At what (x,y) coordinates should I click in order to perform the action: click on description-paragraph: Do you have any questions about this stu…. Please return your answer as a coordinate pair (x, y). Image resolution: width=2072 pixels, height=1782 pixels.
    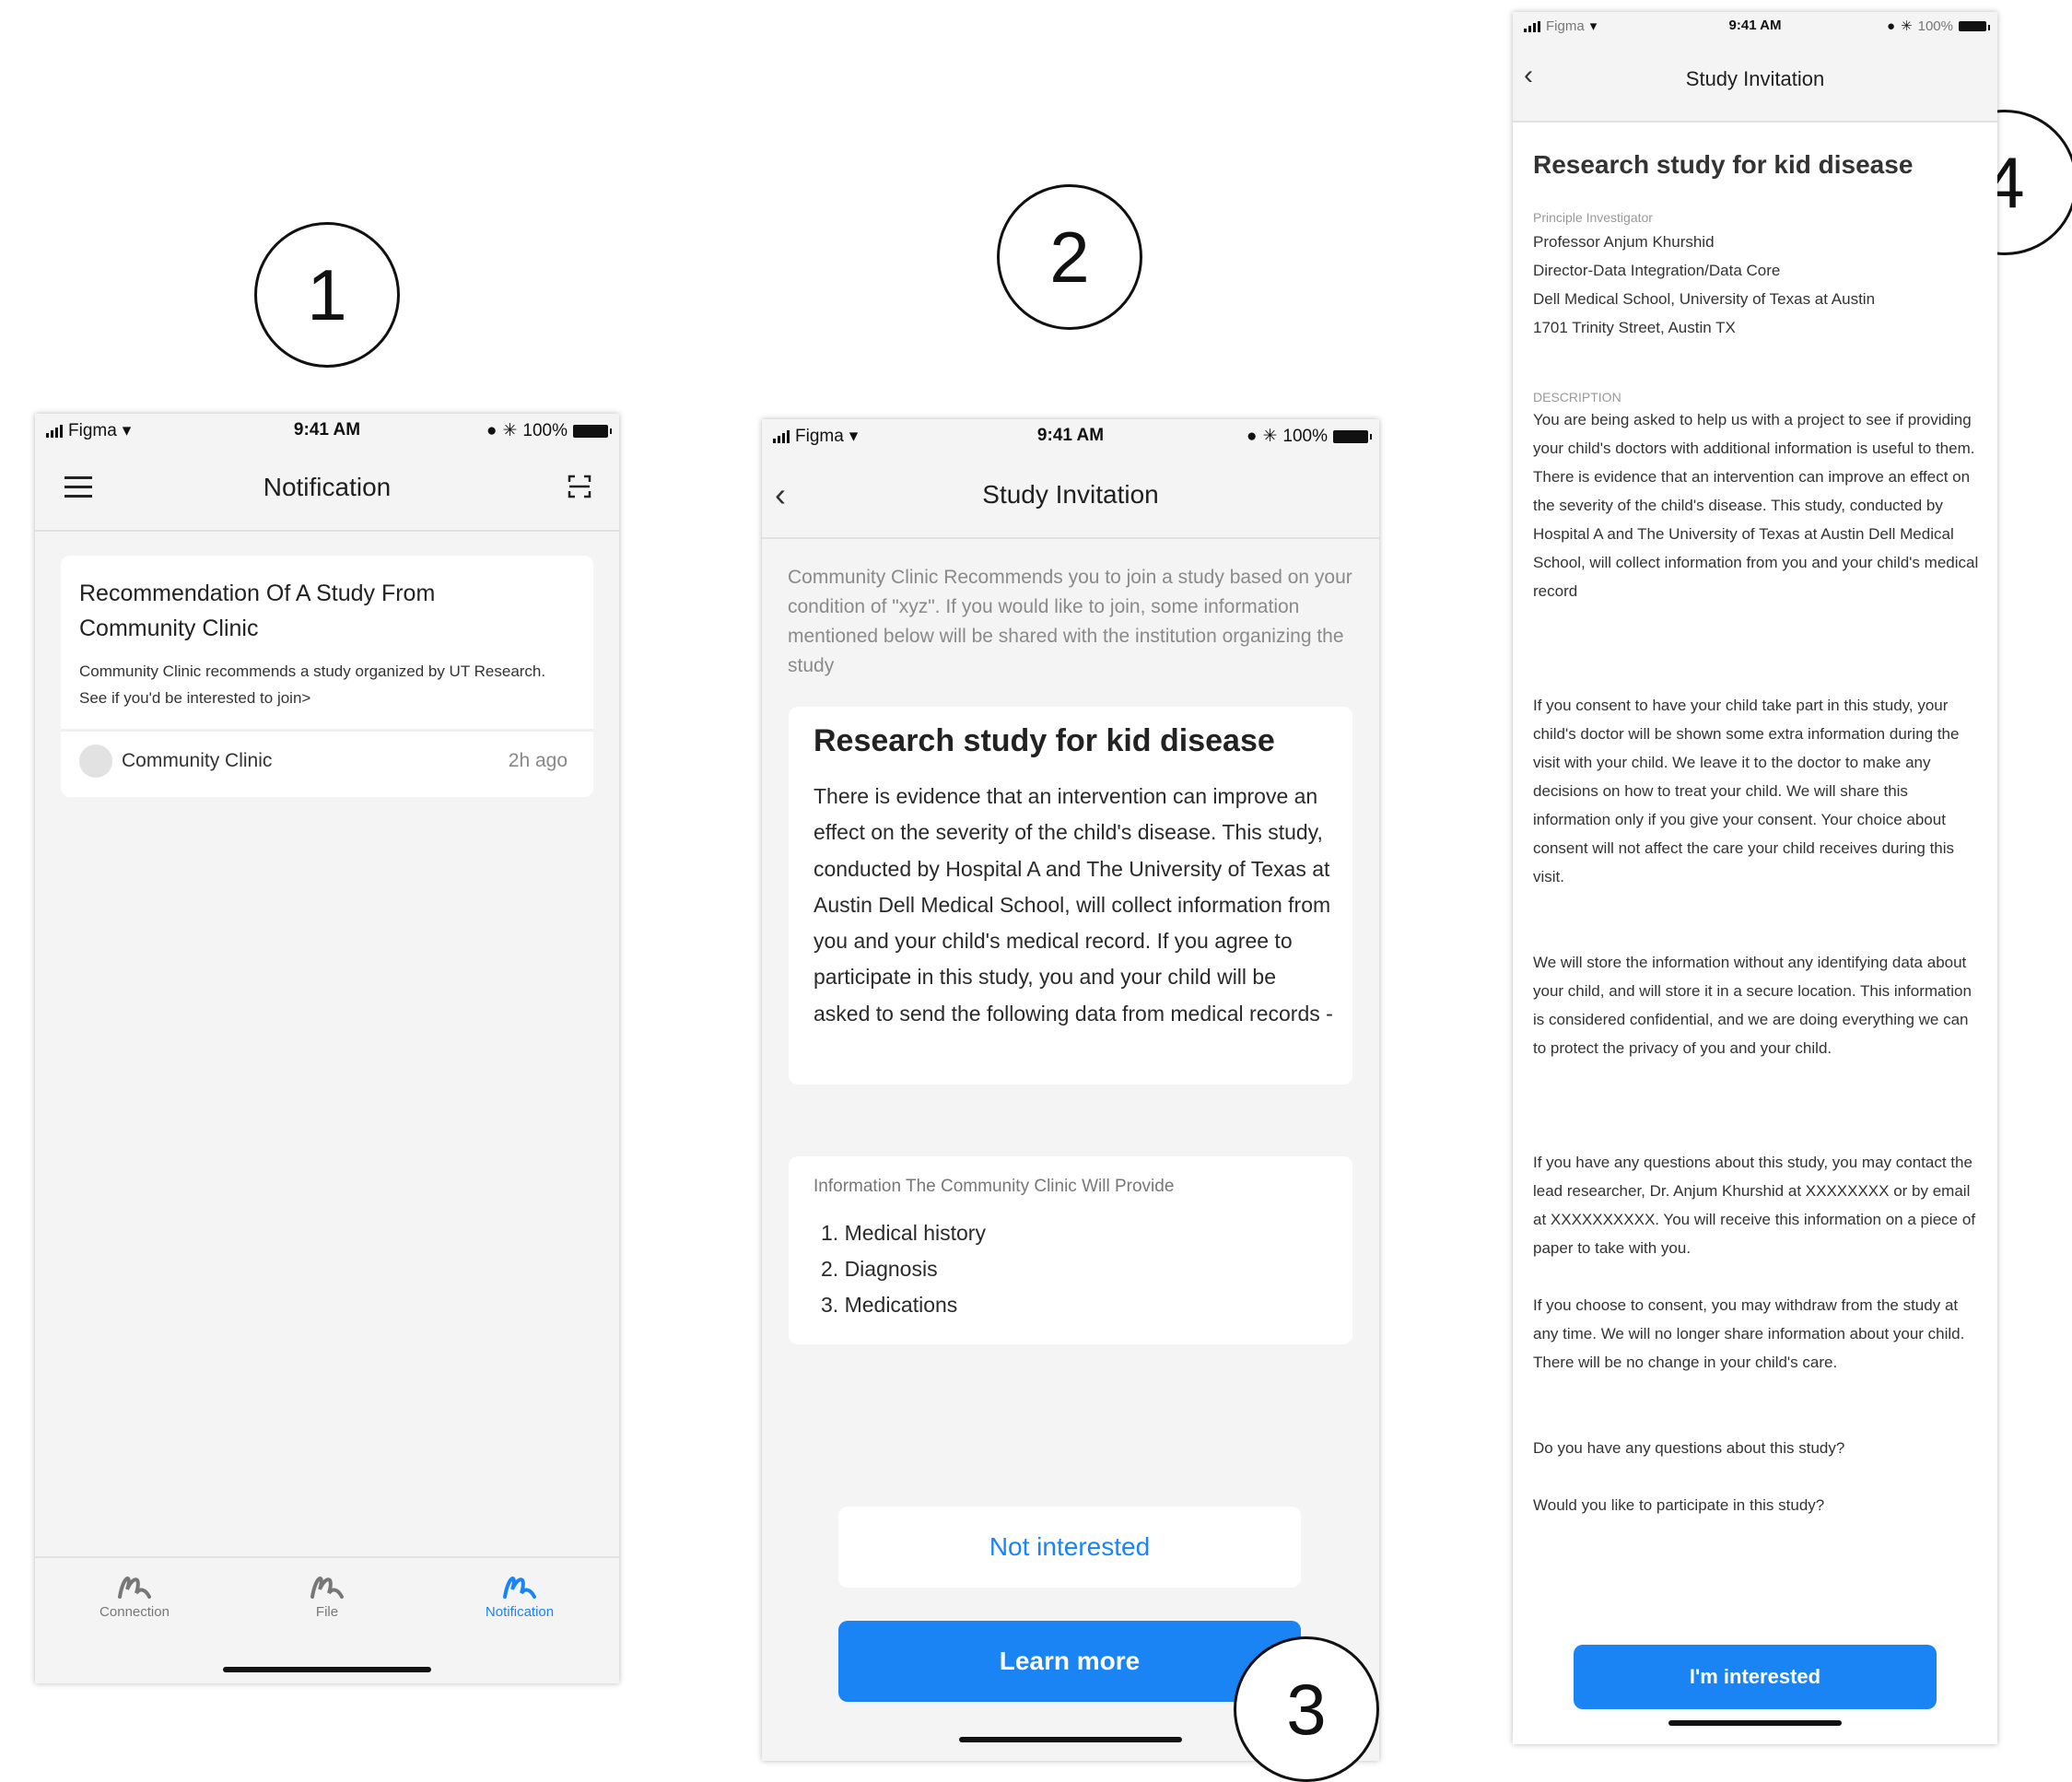
    Looking at the image, I should click on (1689, 1448).